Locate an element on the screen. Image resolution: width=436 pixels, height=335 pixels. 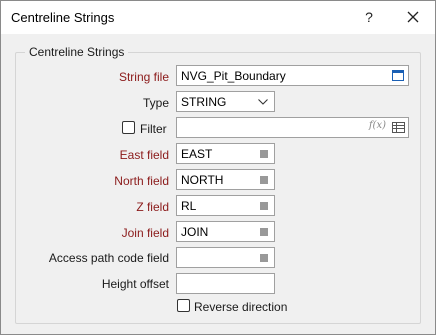
help-icon: ? is located at coordinates (369, 17).